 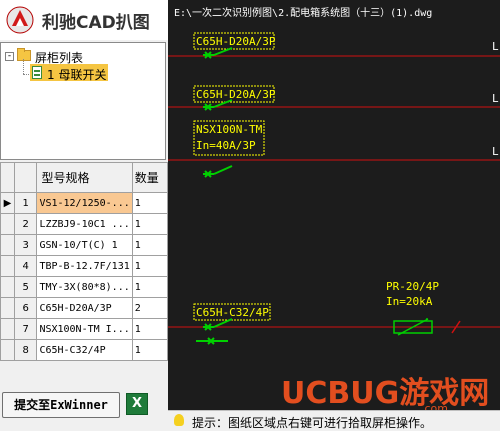 I want to click on column-header-qty: 数量, so click(x=150, y=177).